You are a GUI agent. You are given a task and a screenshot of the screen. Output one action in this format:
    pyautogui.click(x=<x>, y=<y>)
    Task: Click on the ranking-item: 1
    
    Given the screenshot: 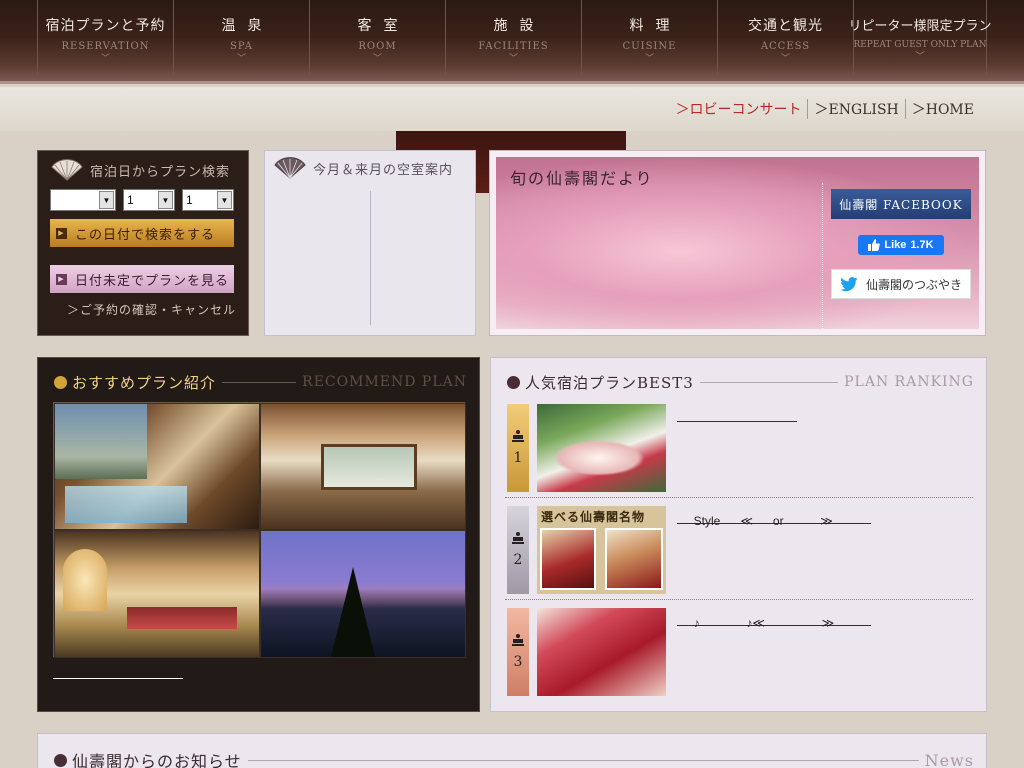 What is the action you would take?
    pyautogui.click(x=739, y=451)
    